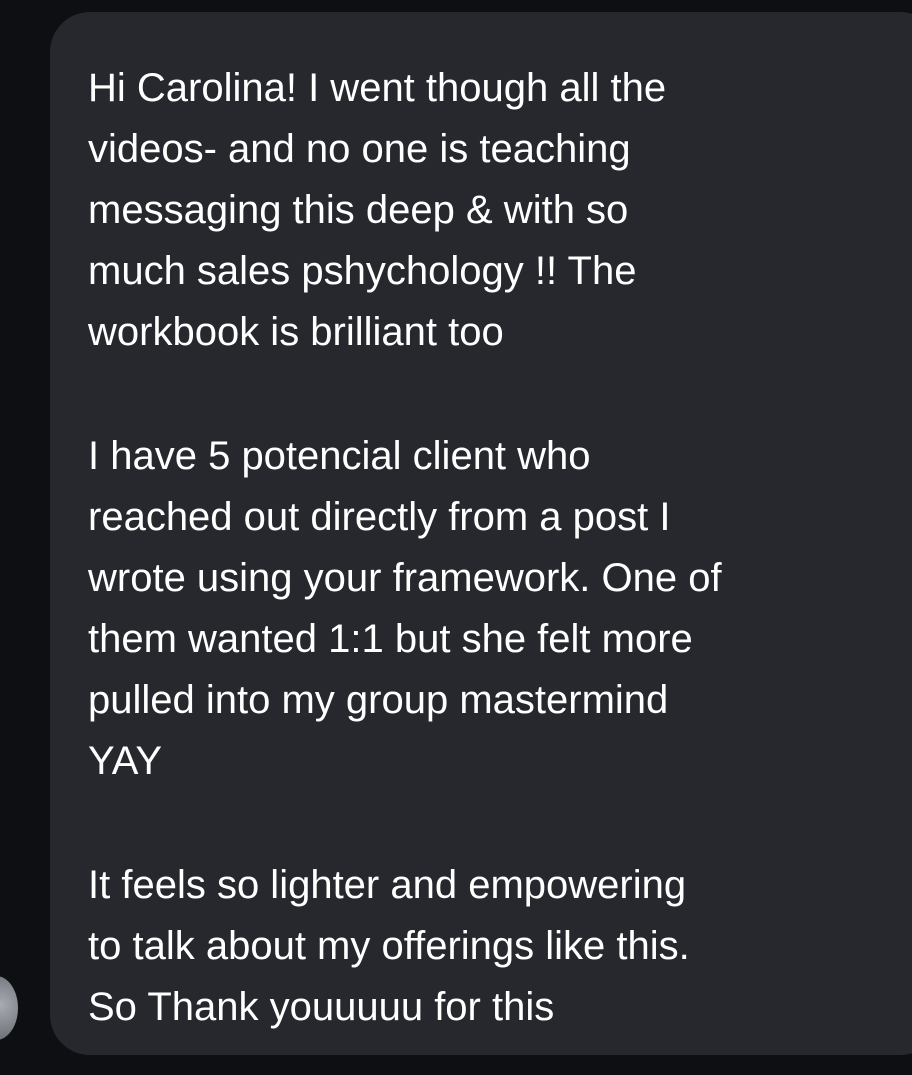  I want to click on message-line: reached out directly from a post I, so click(379, 517).